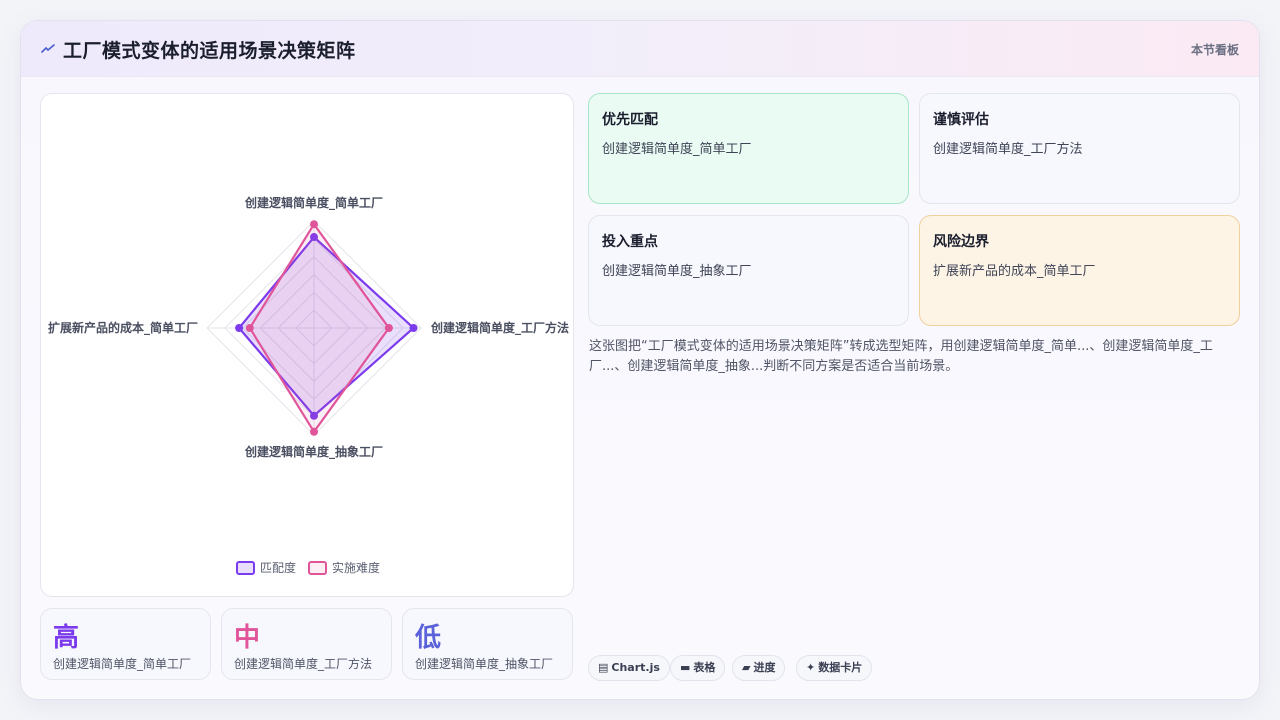 The height and width of the screenshot is (720, 1280). Describe the element at coordinates (278, 567) in the screenshot. I see `legend-label: 匹配度` at that location.